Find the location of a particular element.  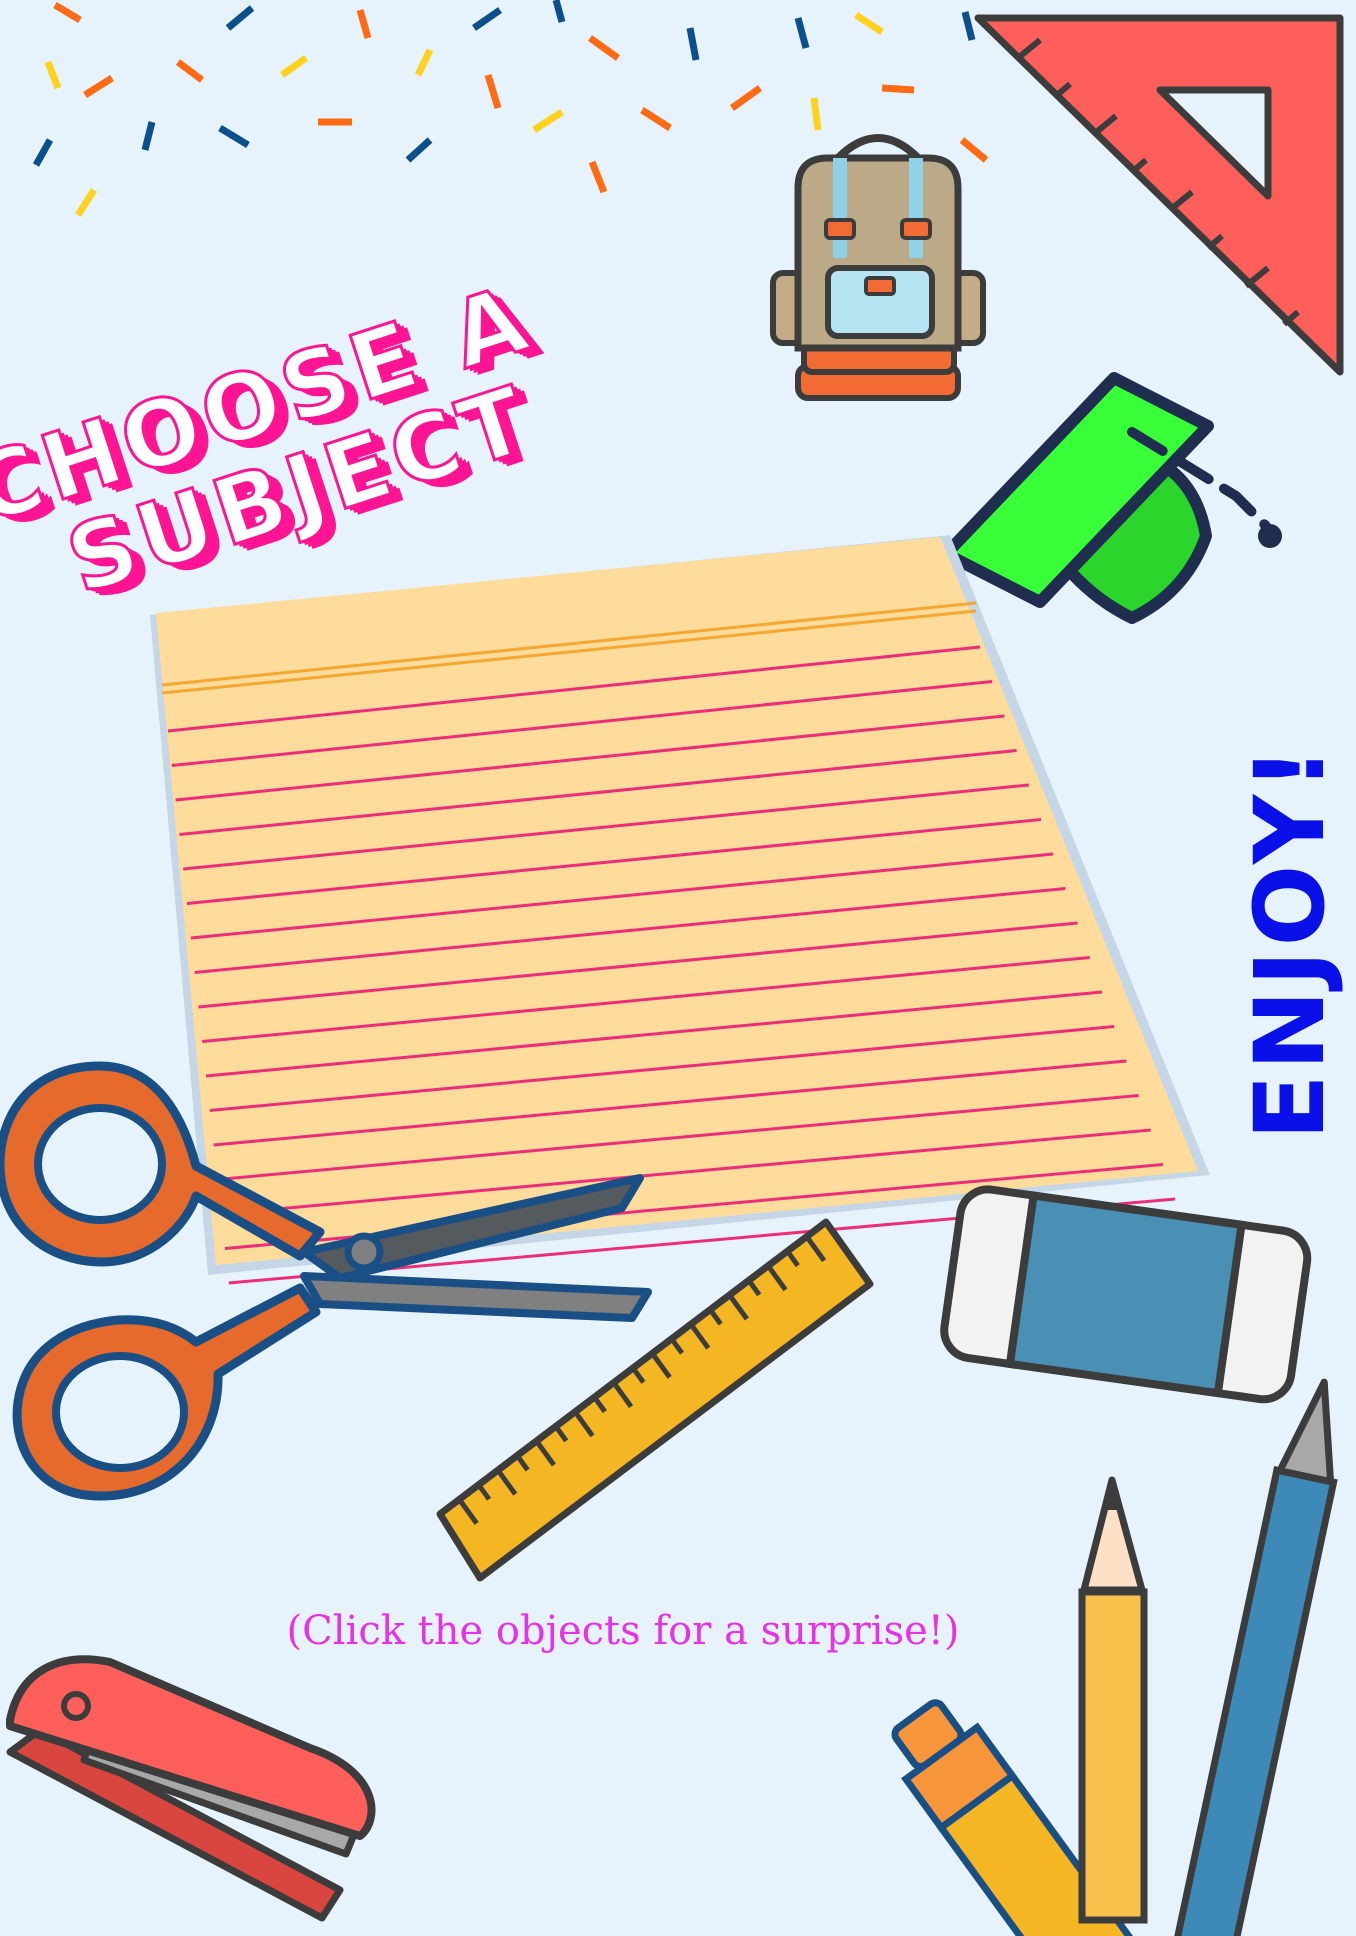

set-square-icon is located at coordinates (1159, 195).